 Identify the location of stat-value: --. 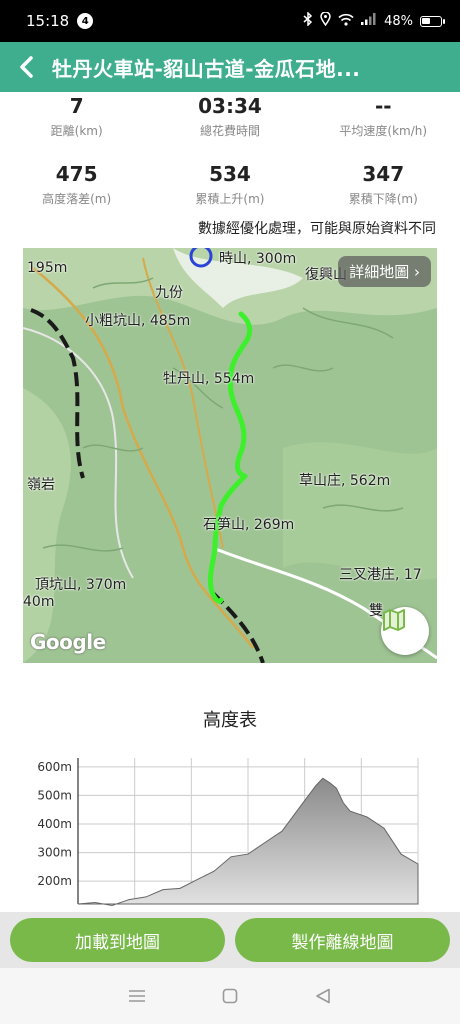
(383, 106).